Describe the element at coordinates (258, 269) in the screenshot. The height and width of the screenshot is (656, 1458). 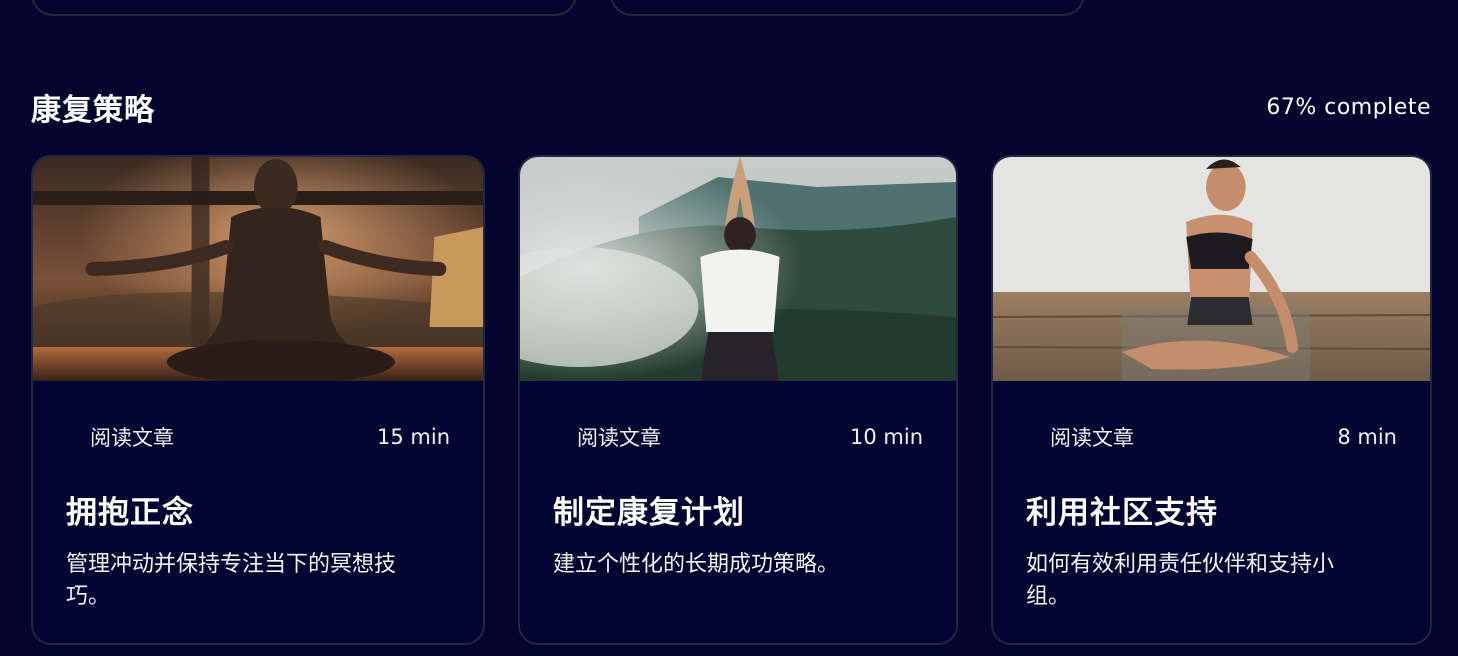
I see `meditation-sunset-photo` at that location.